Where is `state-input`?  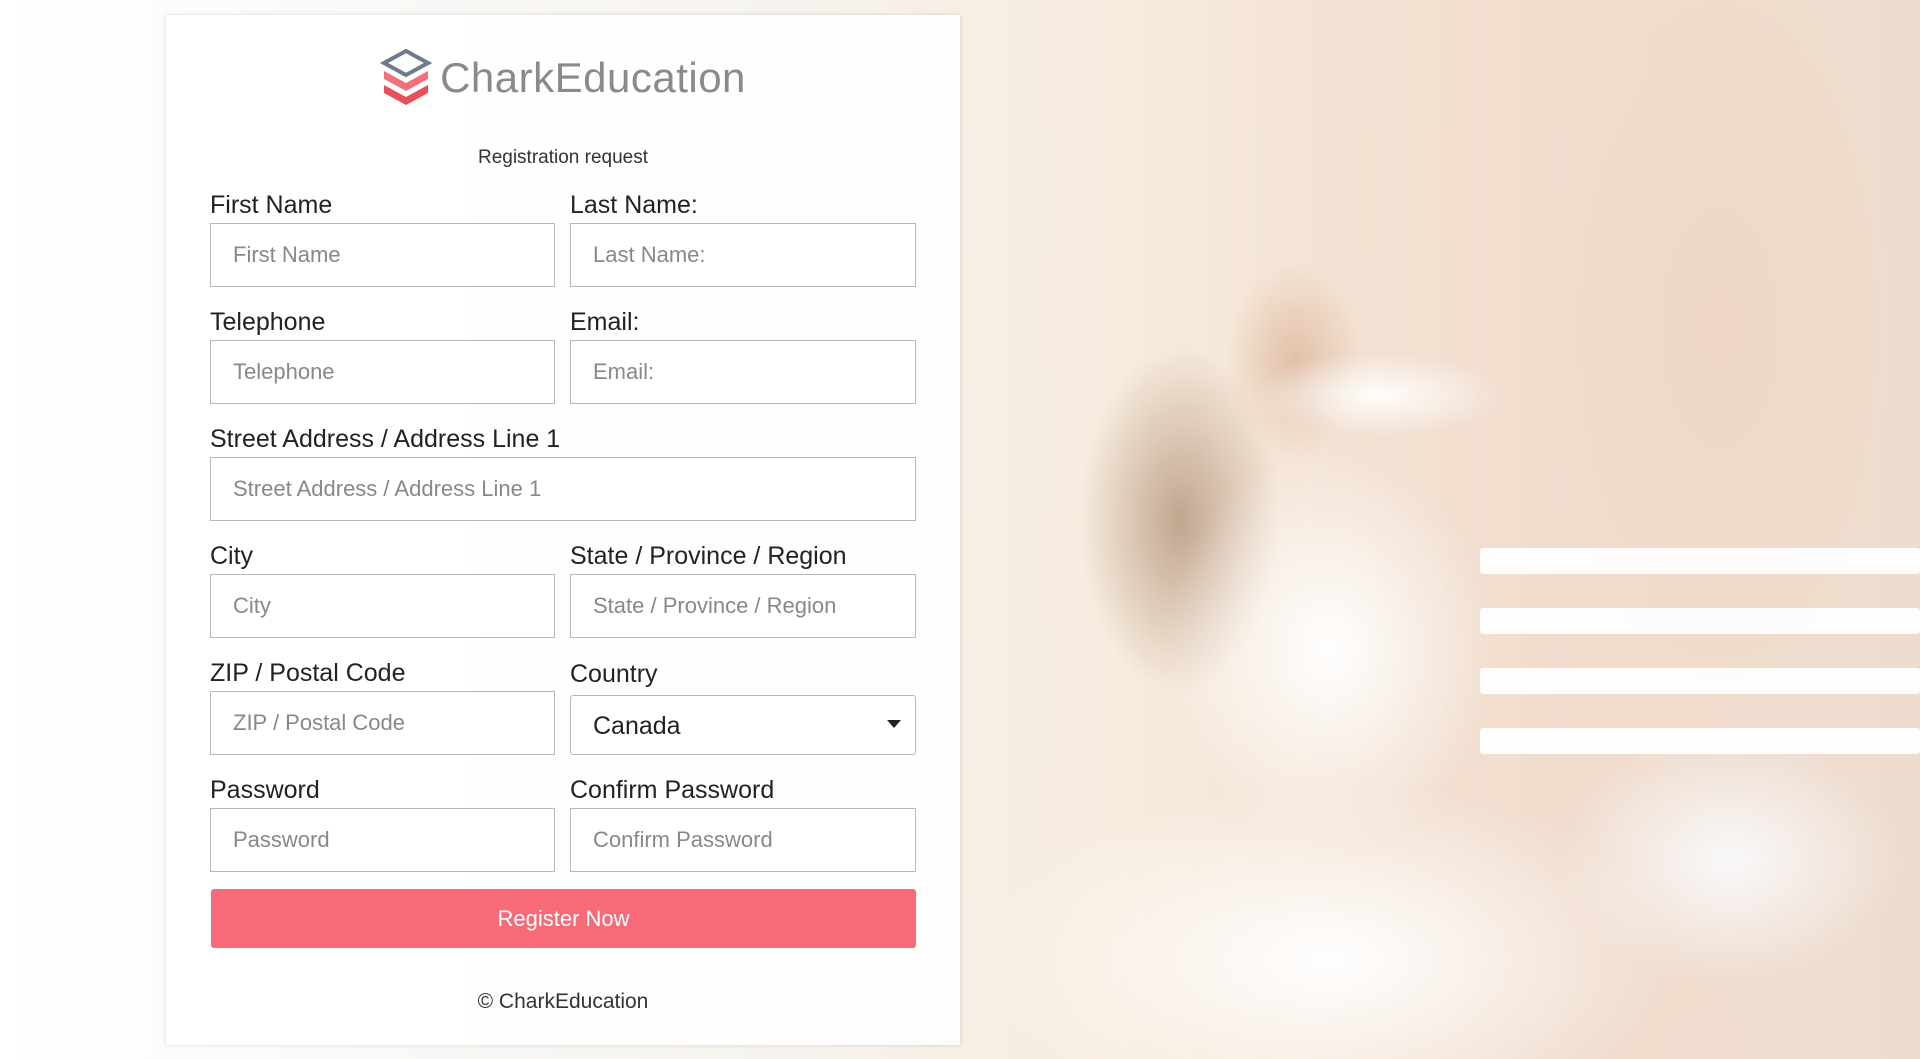
state-input is located at coordinates (743, 606).